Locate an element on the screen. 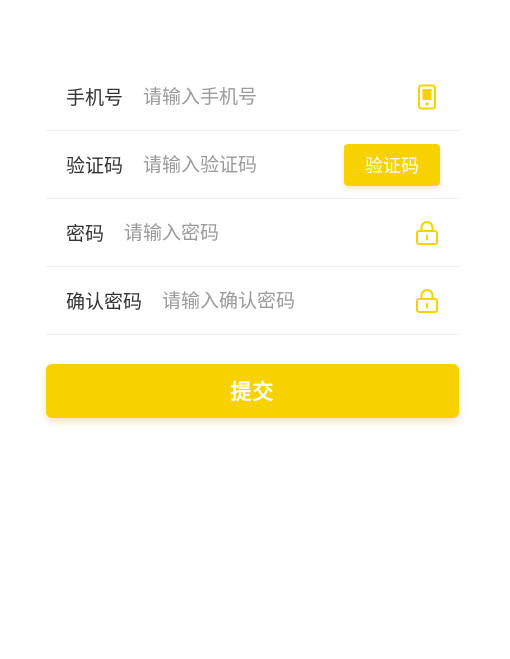 Image resolution: width=510 pixels, height=659 pixels. password-label: 密码 is located at coordinates (85, 234).